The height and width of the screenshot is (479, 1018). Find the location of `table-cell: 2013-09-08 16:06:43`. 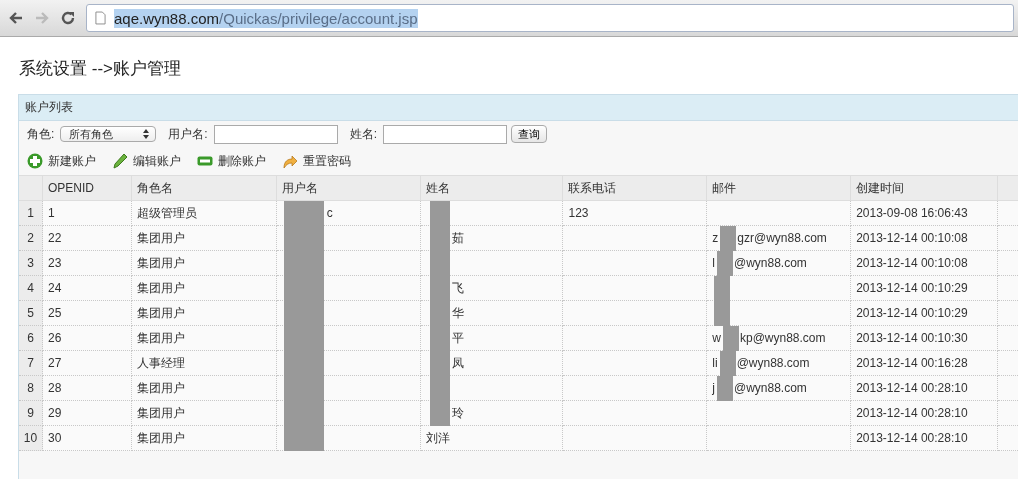

table-cell: 2013-09-08 16:06:43 is located at coordinates (925, 213).